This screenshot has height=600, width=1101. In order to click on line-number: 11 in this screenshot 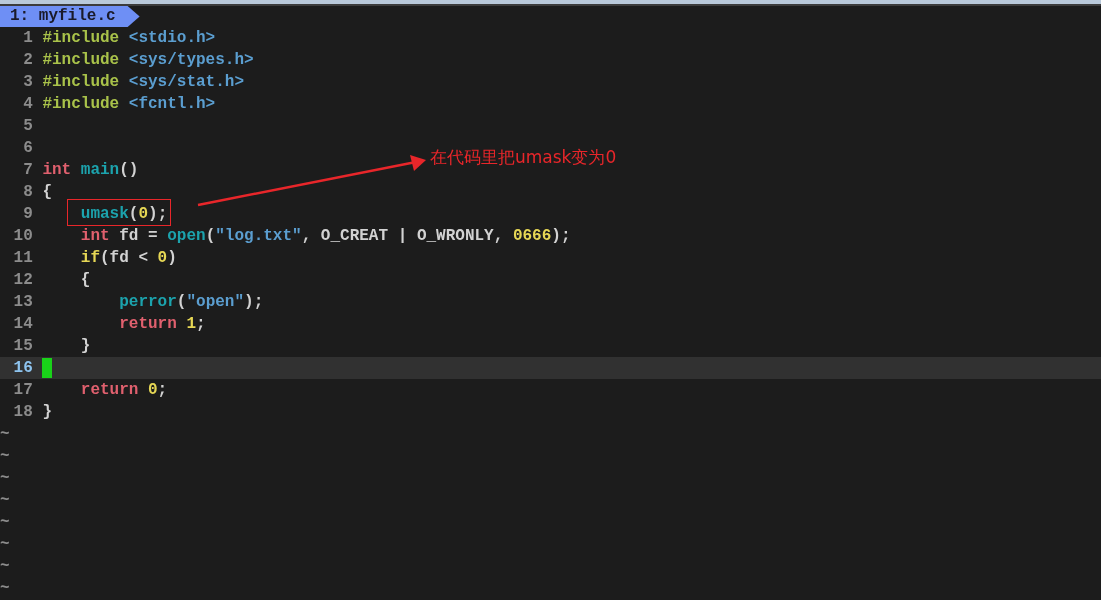, I will do `click(22, 258)`.